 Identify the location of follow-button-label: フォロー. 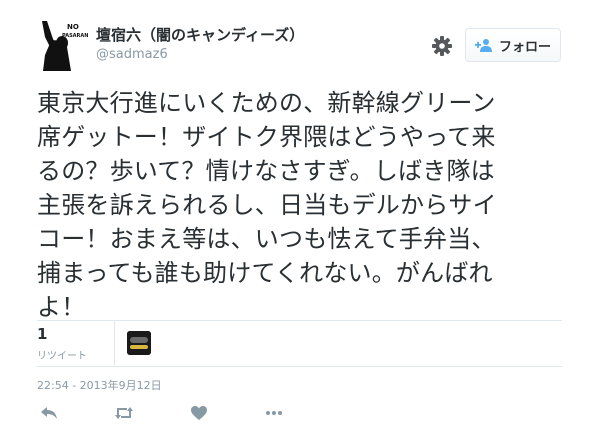
(524, 47).